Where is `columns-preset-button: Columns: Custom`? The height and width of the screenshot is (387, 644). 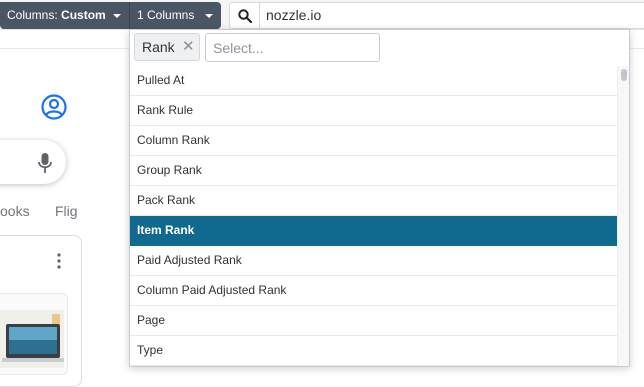 columns-preset-button: Columns: Custom is located at coordinates (64, 15).